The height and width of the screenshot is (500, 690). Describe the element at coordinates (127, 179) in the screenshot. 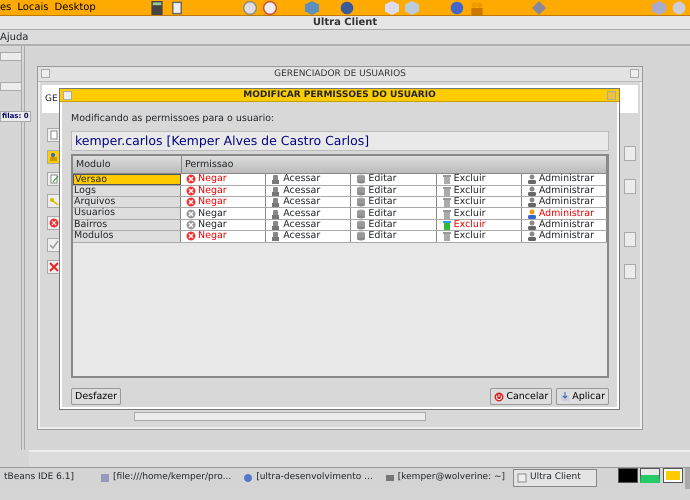

I see `table-cell: Versao` at that location.